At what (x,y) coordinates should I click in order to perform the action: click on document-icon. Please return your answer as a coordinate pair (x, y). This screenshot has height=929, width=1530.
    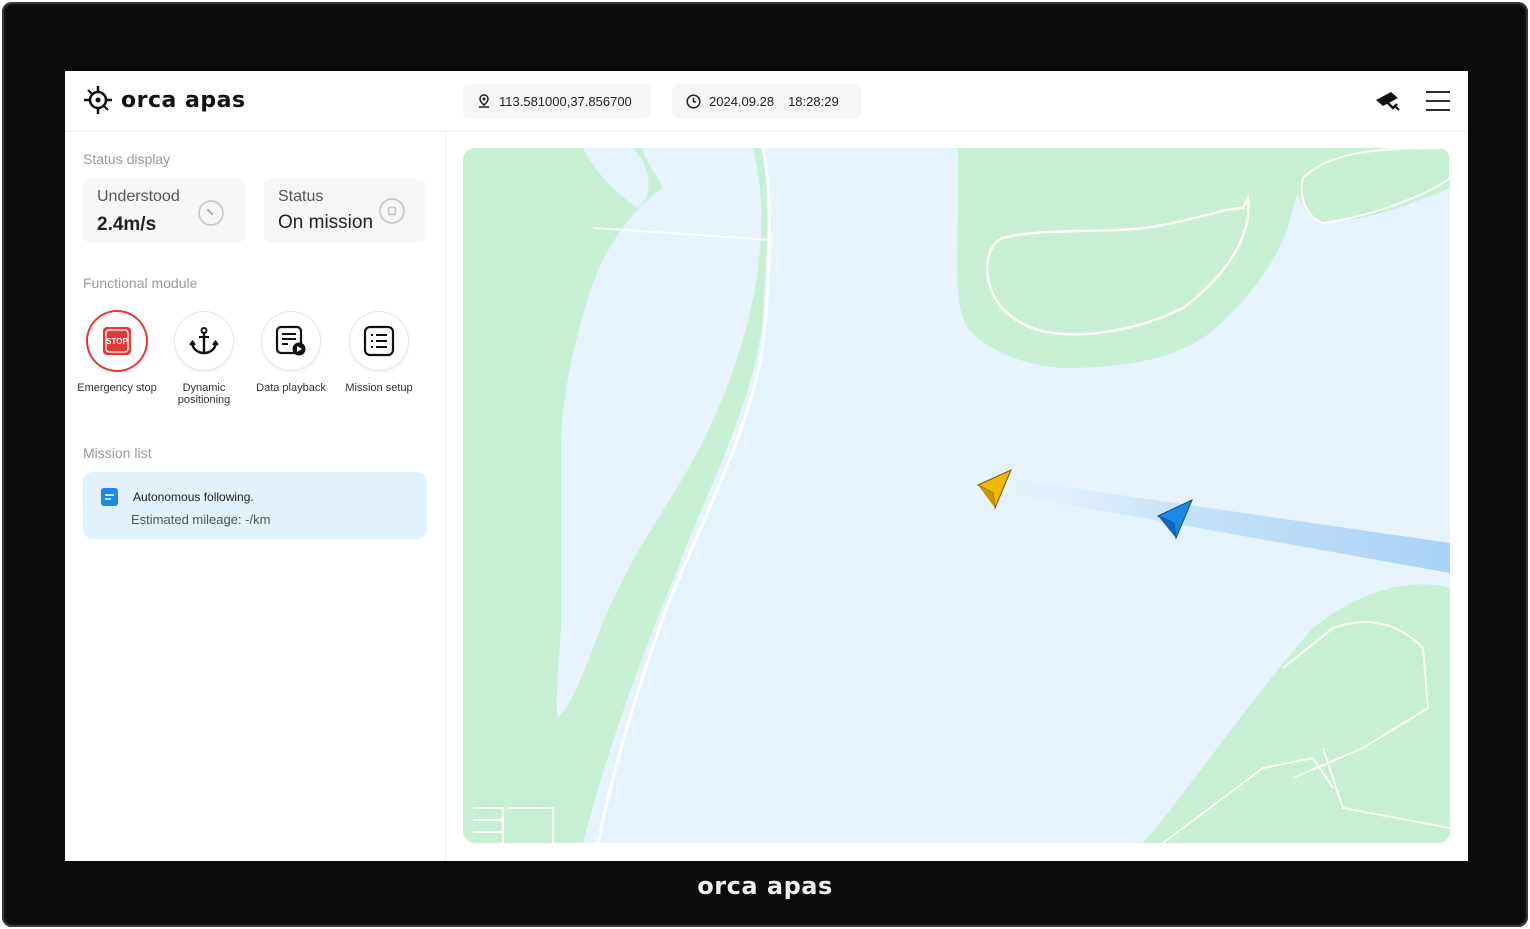
    Looking at the image, I should click on (109, 497).